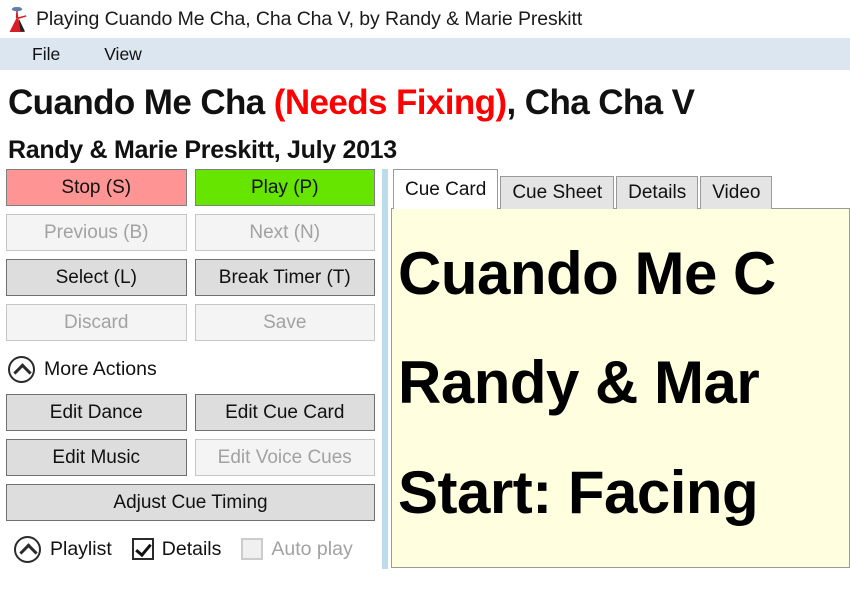 The height and width of the screenshot is (615, 850). Describe the element at coordinates (141, 102) in the screenshot. I see `page-title-prefix: Cuando Me Cha` at that location.